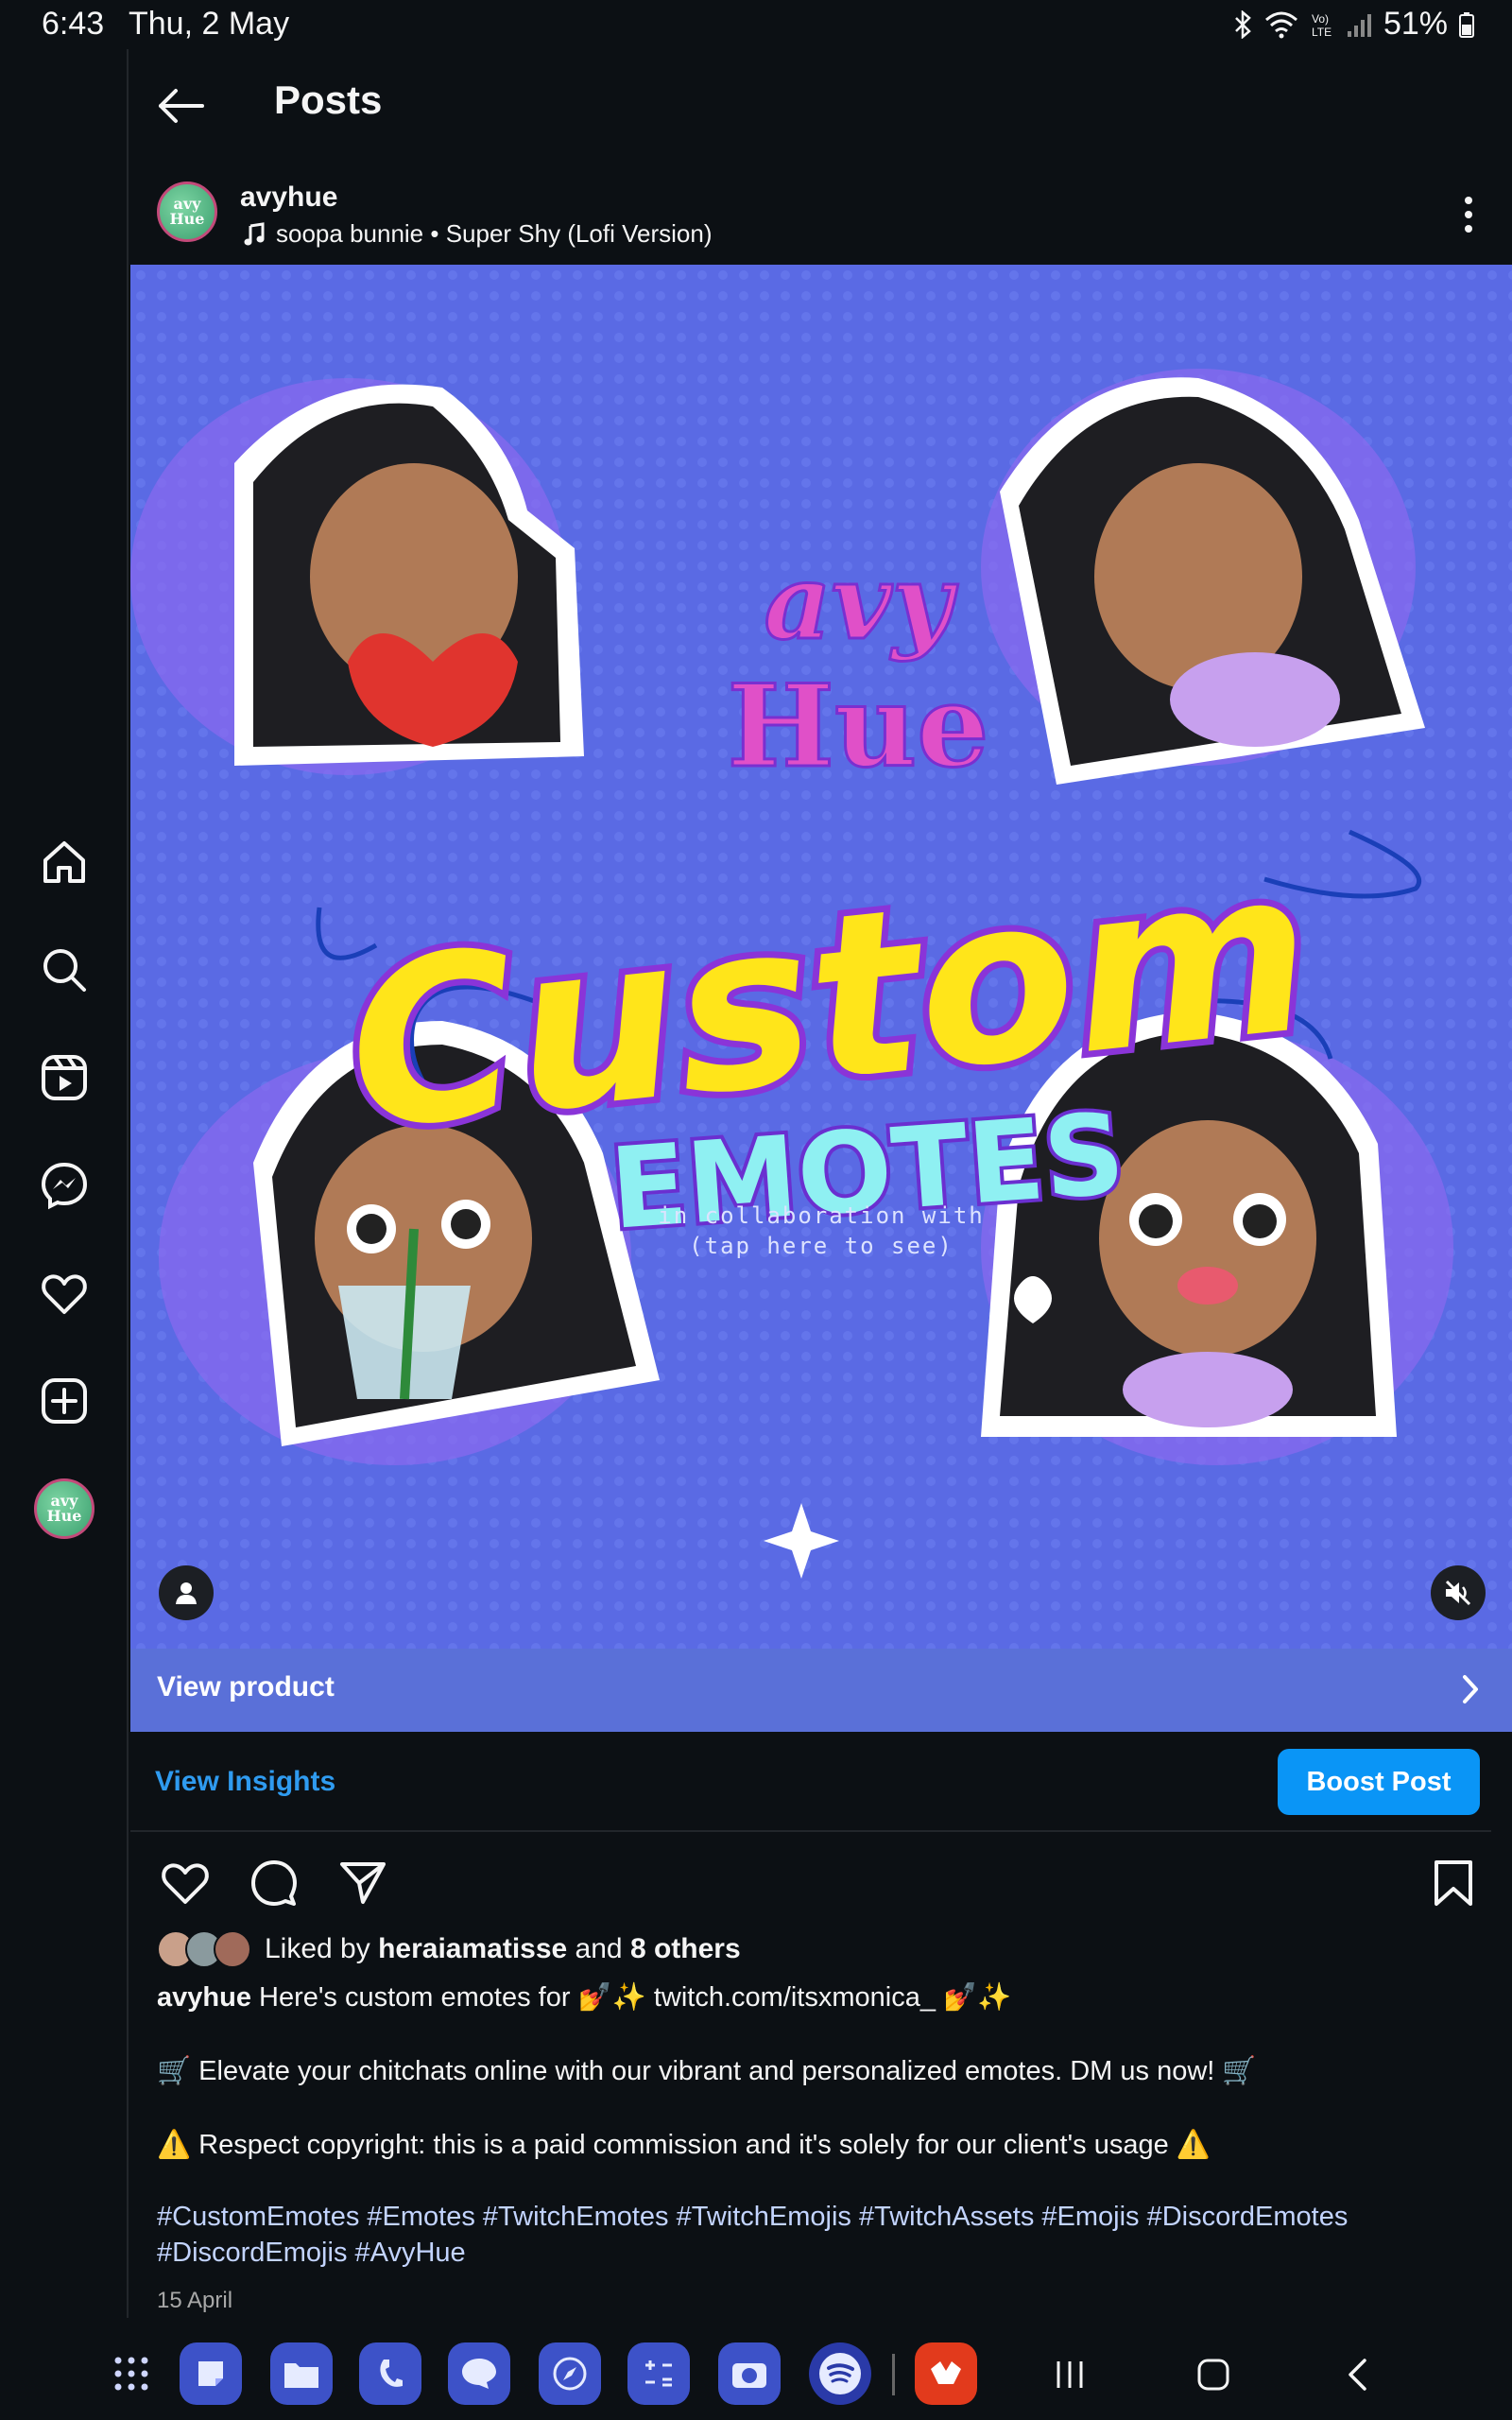  I want to click on volte-icon: Vo)LTE, so click(1322, 26).